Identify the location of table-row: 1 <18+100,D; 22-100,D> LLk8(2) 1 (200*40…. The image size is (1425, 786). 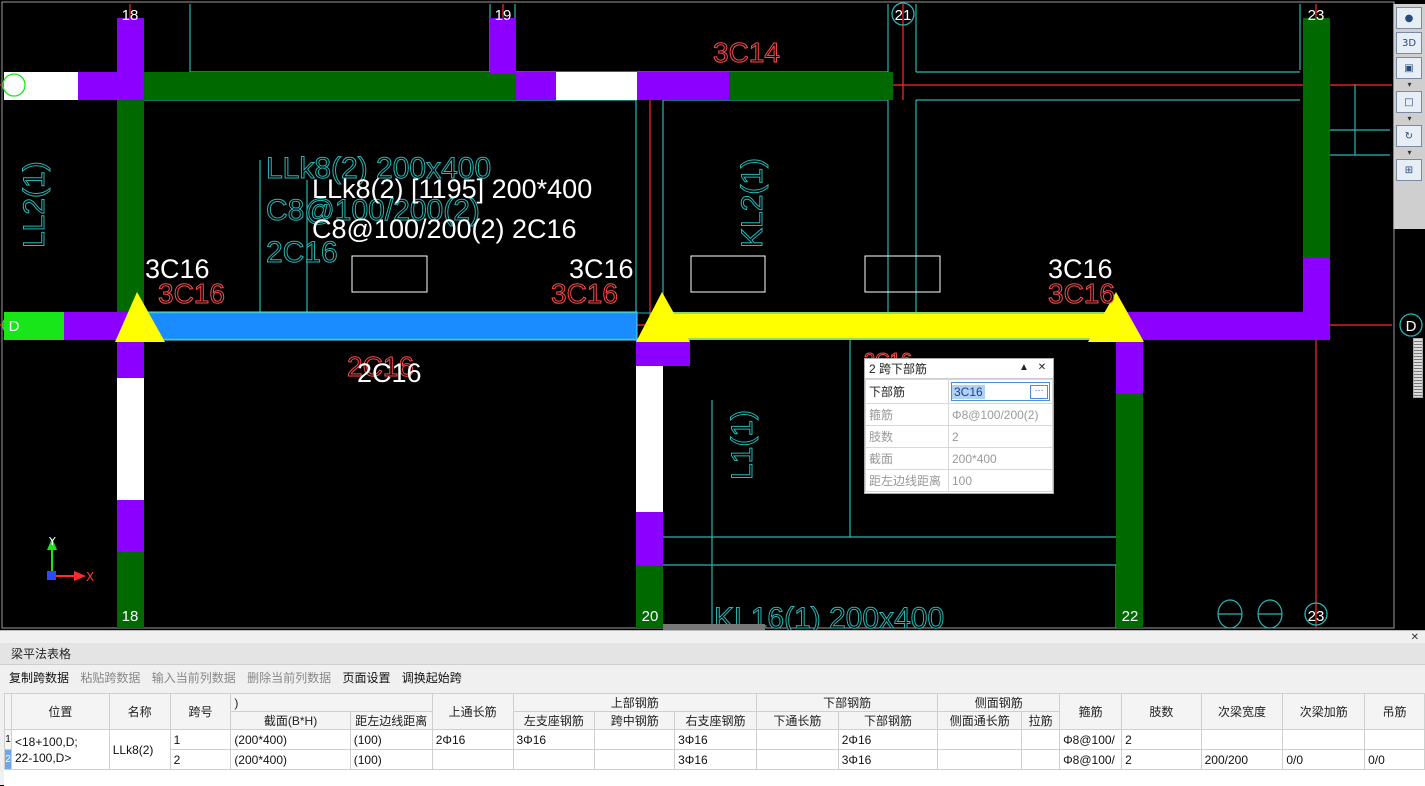
(714, 749).